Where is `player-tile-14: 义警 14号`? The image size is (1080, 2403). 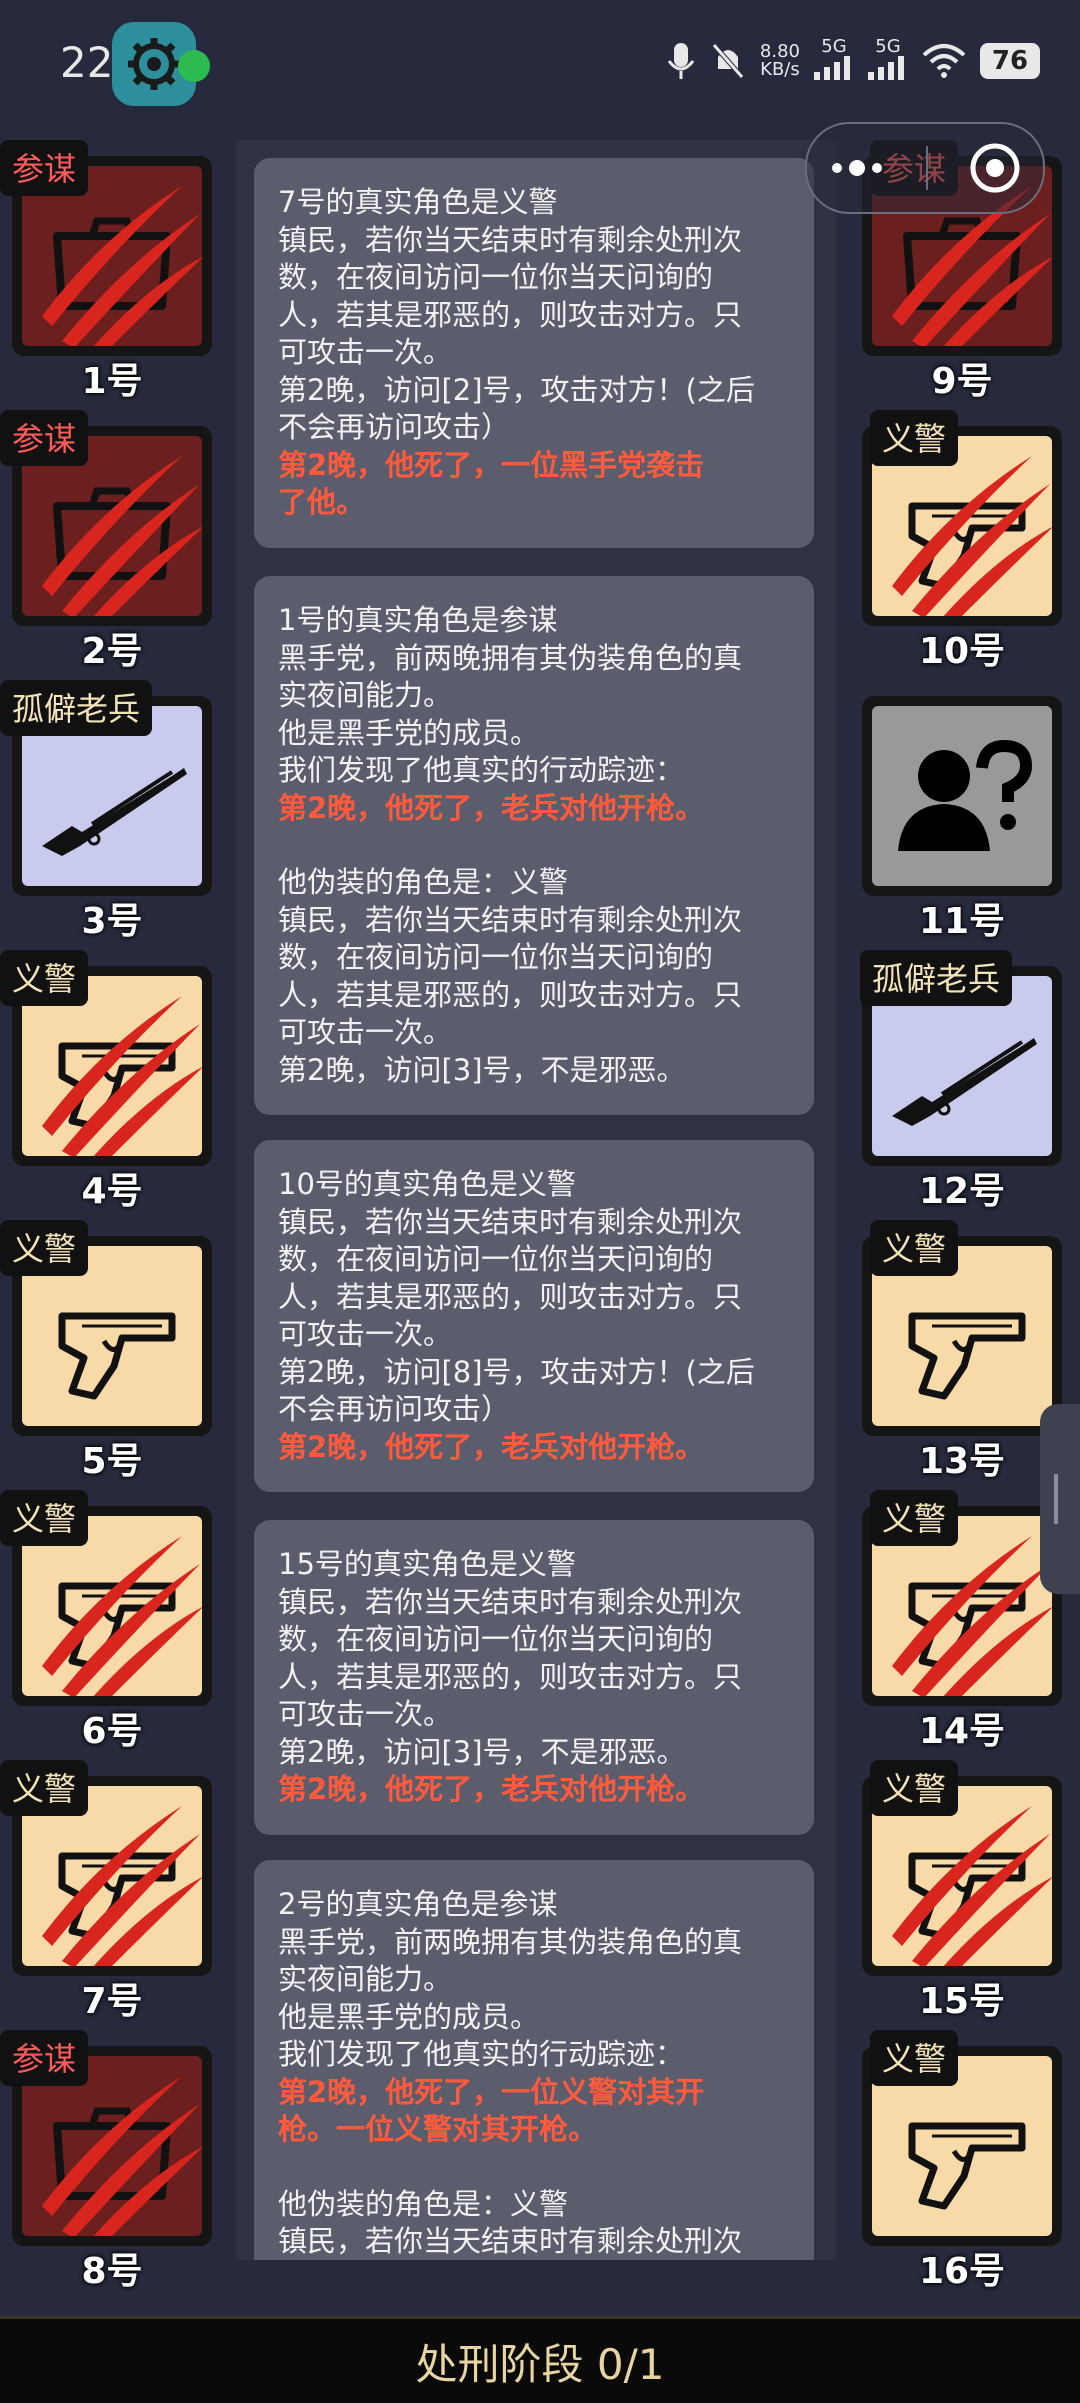 player-tile-14: 义警 14号 is located at coordinates (960, 1621).